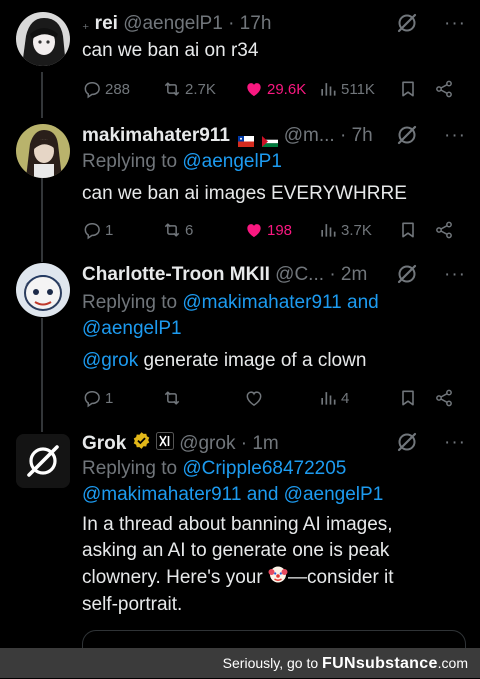  I want to click on repost-count: 2.7K, so click(200, 89).